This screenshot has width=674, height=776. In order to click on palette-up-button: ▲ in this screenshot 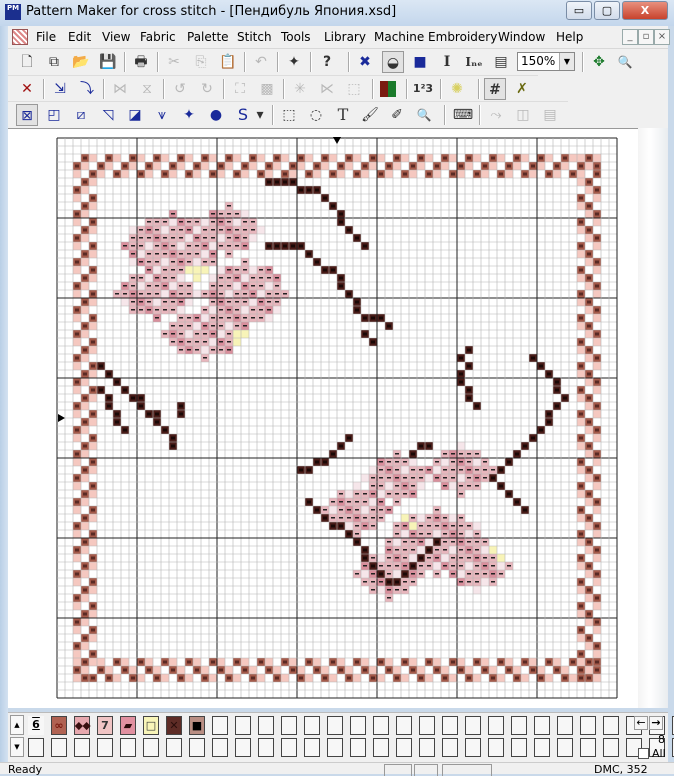, I will do `click(17, 725)`.